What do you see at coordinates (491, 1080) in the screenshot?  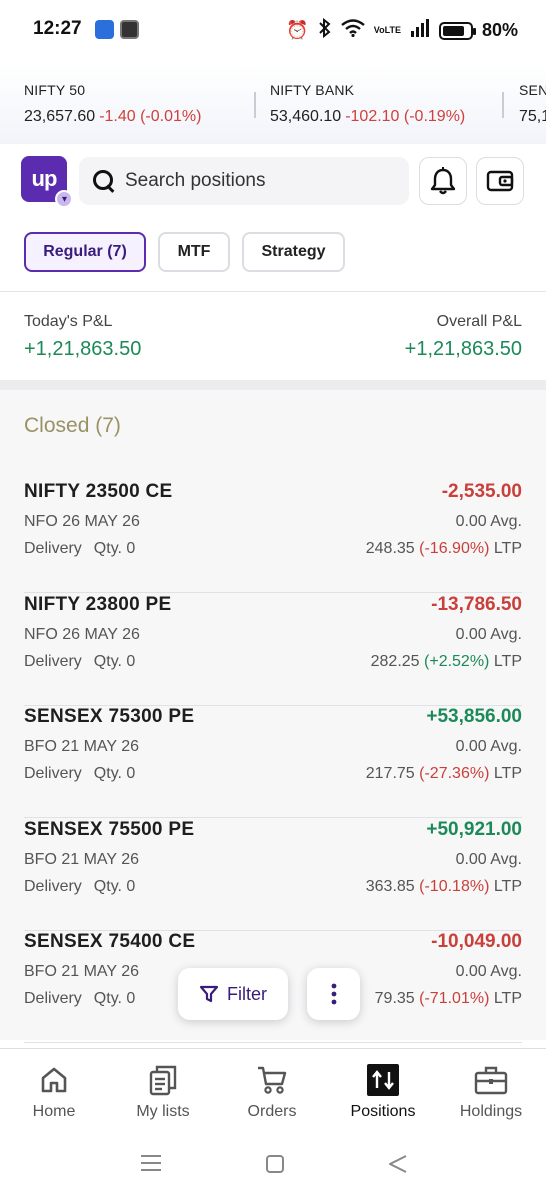 I see `briefcase-icon` at bounding box center [491, 1080].